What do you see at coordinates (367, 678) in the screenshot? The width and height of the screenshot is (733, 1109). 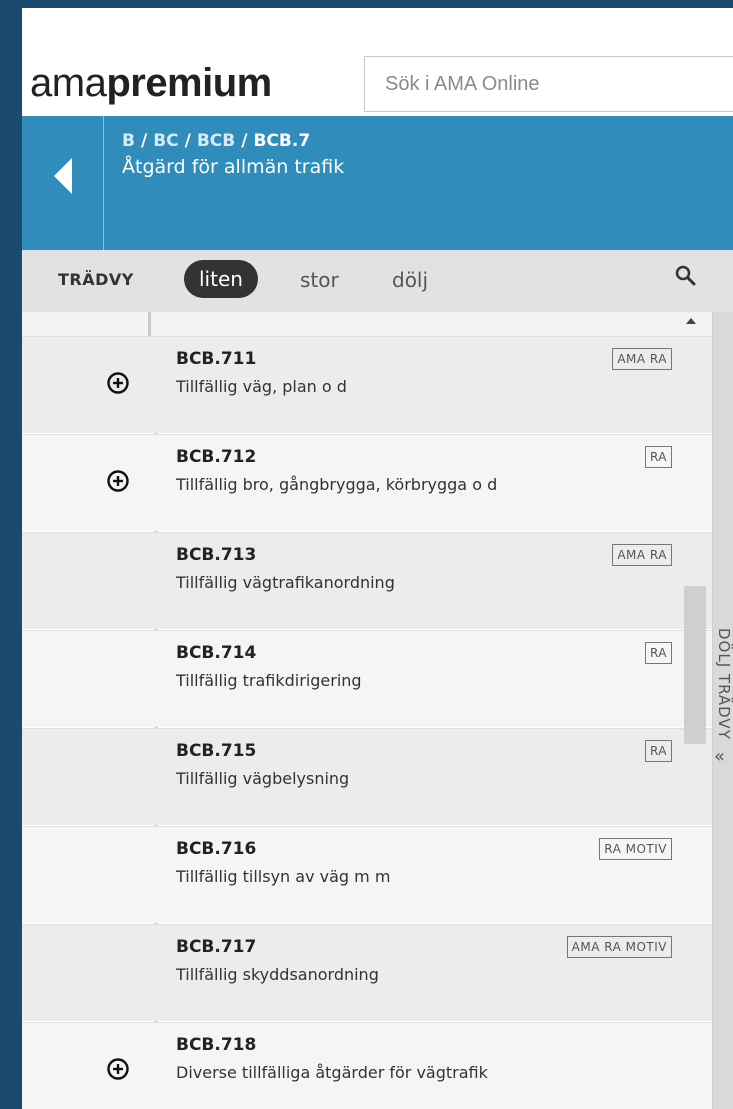 I see `tree-row: BCB.714 Tillfällig trafikdirigering RA` at bounding box center [367, 678].